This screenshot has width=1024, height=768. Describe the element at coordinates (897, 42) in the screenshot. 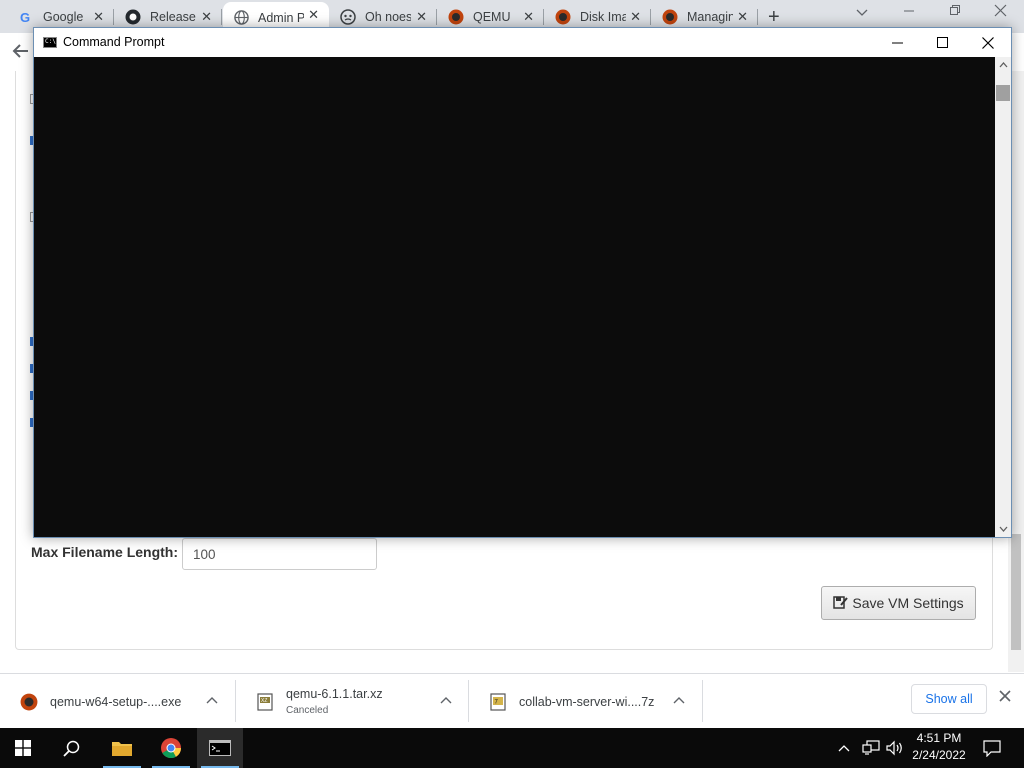

I see `cmd-minimize-button` at that location.